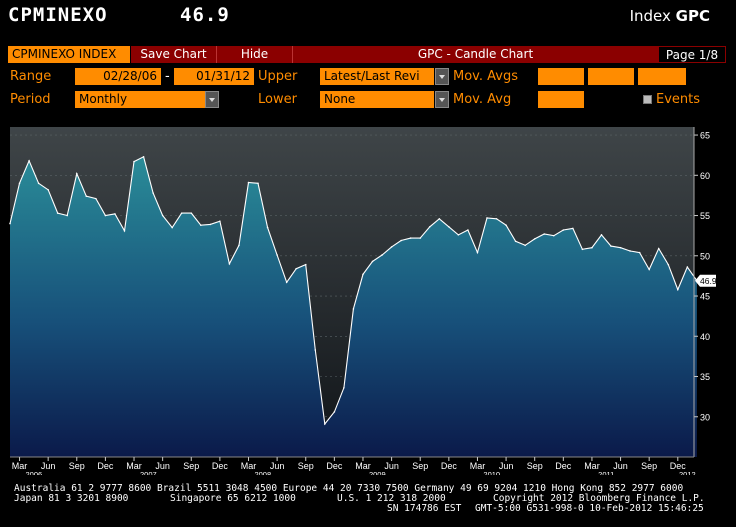 This screenshot has width=736, height=527. What do you see at coordinates (34, 472) in the screenshot?
I see `x-year-label: 2006` at bounding box center [34, 472].